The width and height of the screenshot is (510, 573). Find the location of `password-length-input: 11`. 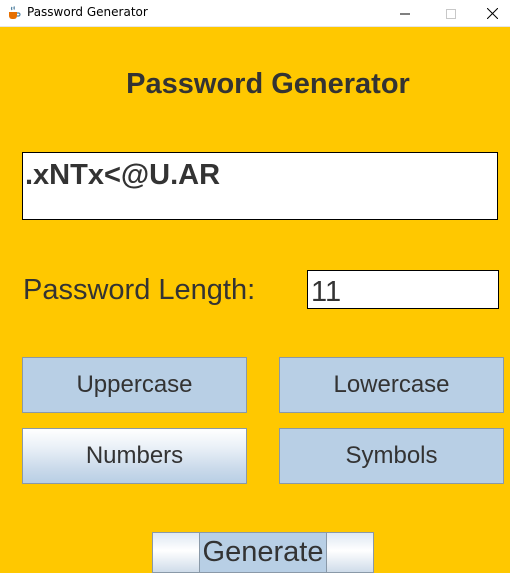

password-length-input: 11 is located at coordinates (403, 289).